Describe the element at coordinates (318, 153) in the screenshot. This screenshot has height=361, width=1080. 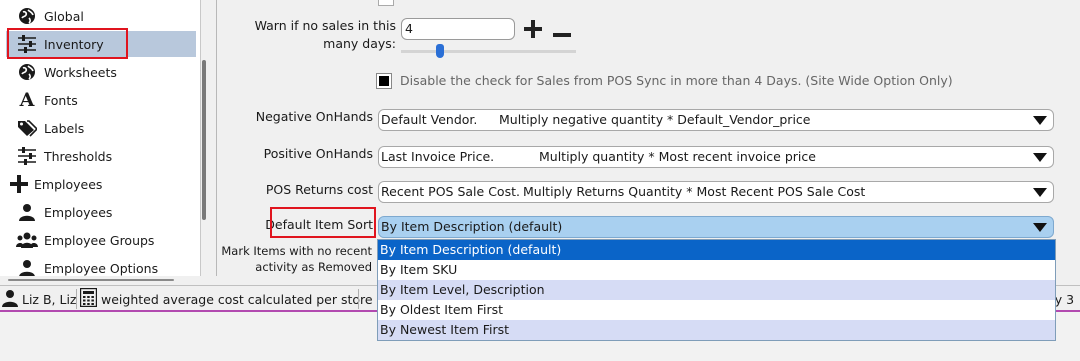
I see `positive-onhands-label: Positive OnHands` at that location.